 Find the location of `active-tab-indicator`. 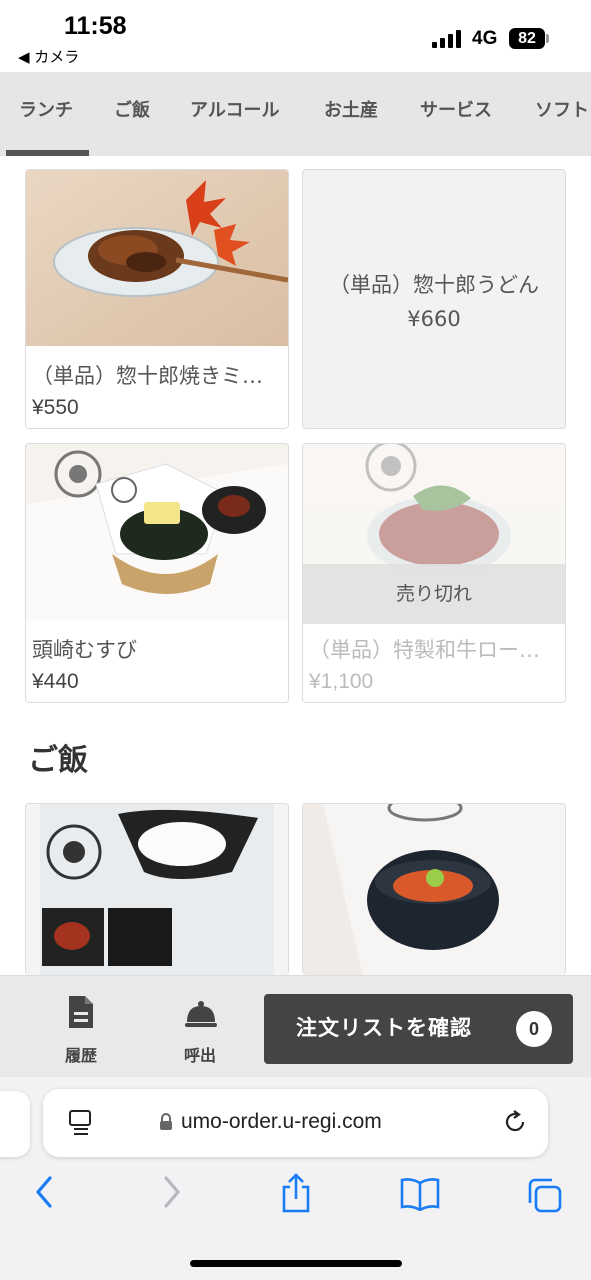

active-tab-indicator is located at coordinates (47, 153).